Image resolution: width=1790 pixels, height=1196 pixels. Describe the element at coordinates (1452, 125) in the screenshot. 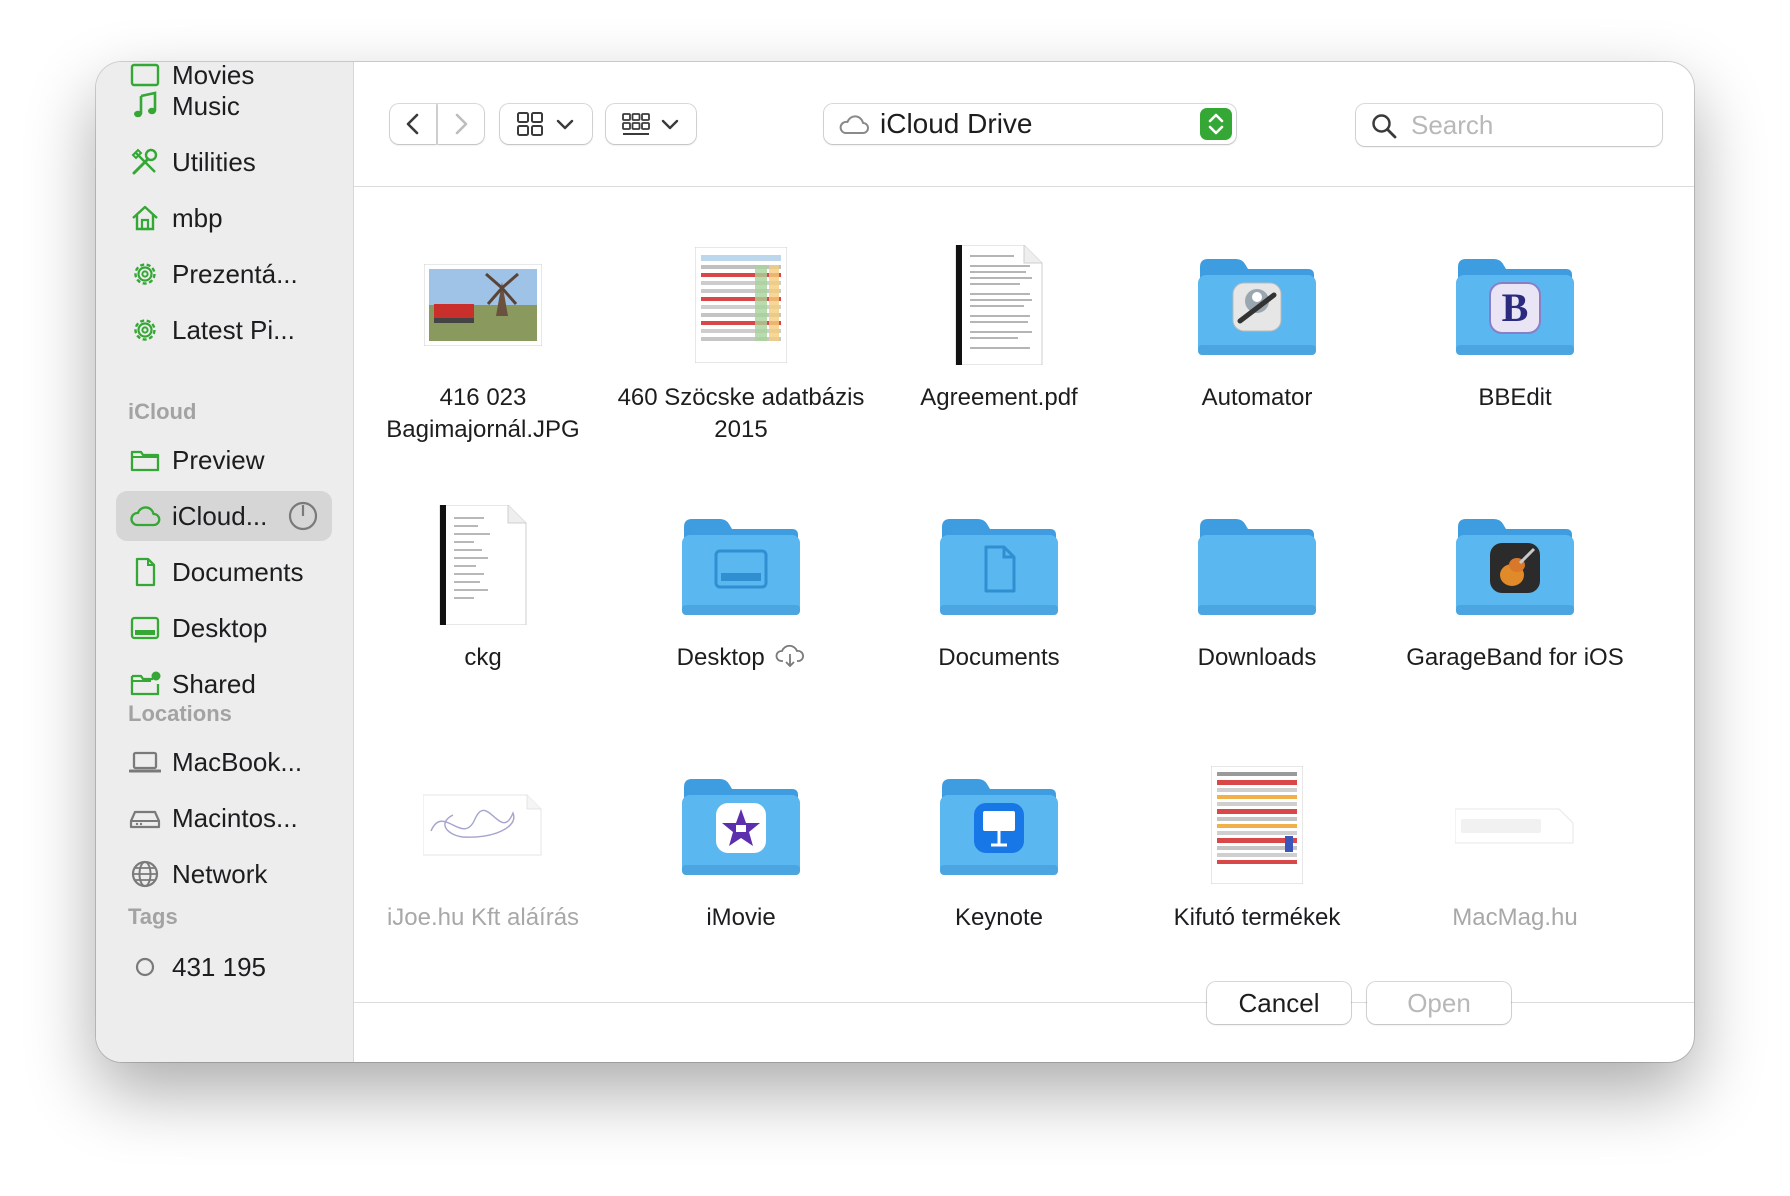

I see `search-placeholder: Search` at that location.